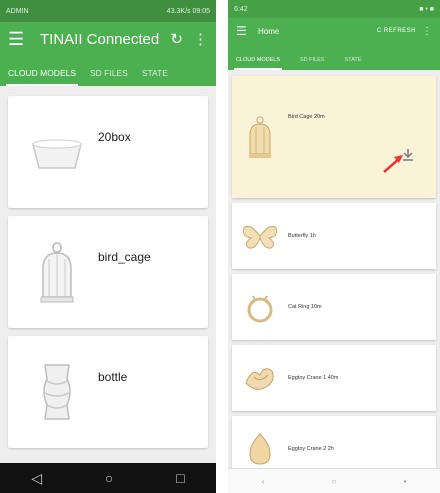 The image size is (440, 493). Describe the element at coordinates (398, 159) in the screenshot. I see `download-icon` at that location.